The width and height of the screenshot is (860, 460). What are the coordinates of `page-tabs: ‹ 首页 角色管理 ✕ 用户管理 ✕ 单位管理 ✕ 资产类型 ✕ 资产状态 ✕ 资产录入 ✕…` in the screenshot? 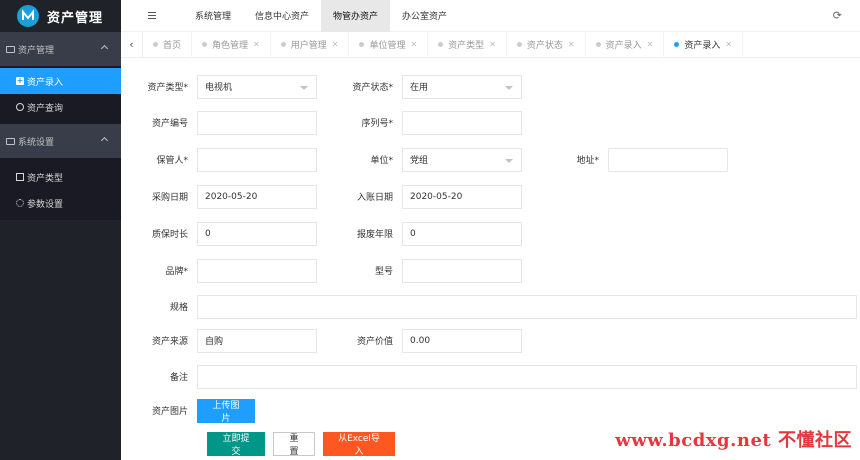 It's located at (490, 44).